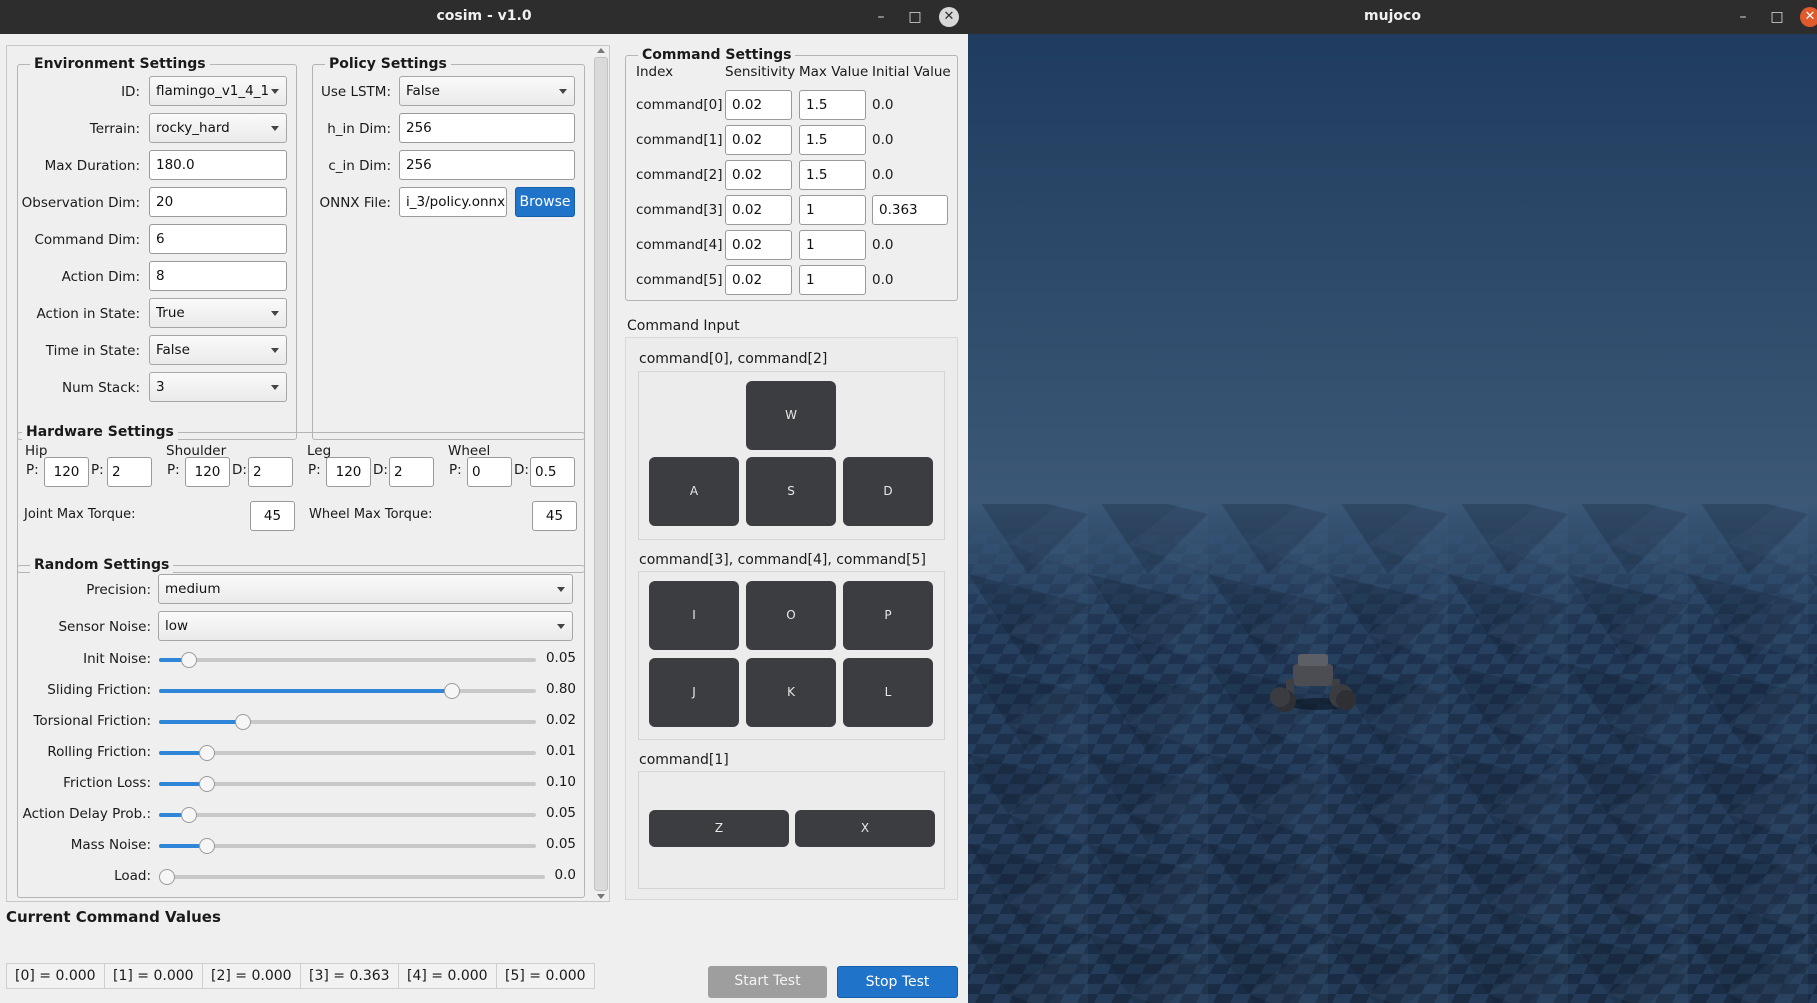 The height and width of the screenshot is (1003, 1817). Describe the element at coordinates (487, 165) in the screenshot. I see `c-in-dim-input: 256` at that location.